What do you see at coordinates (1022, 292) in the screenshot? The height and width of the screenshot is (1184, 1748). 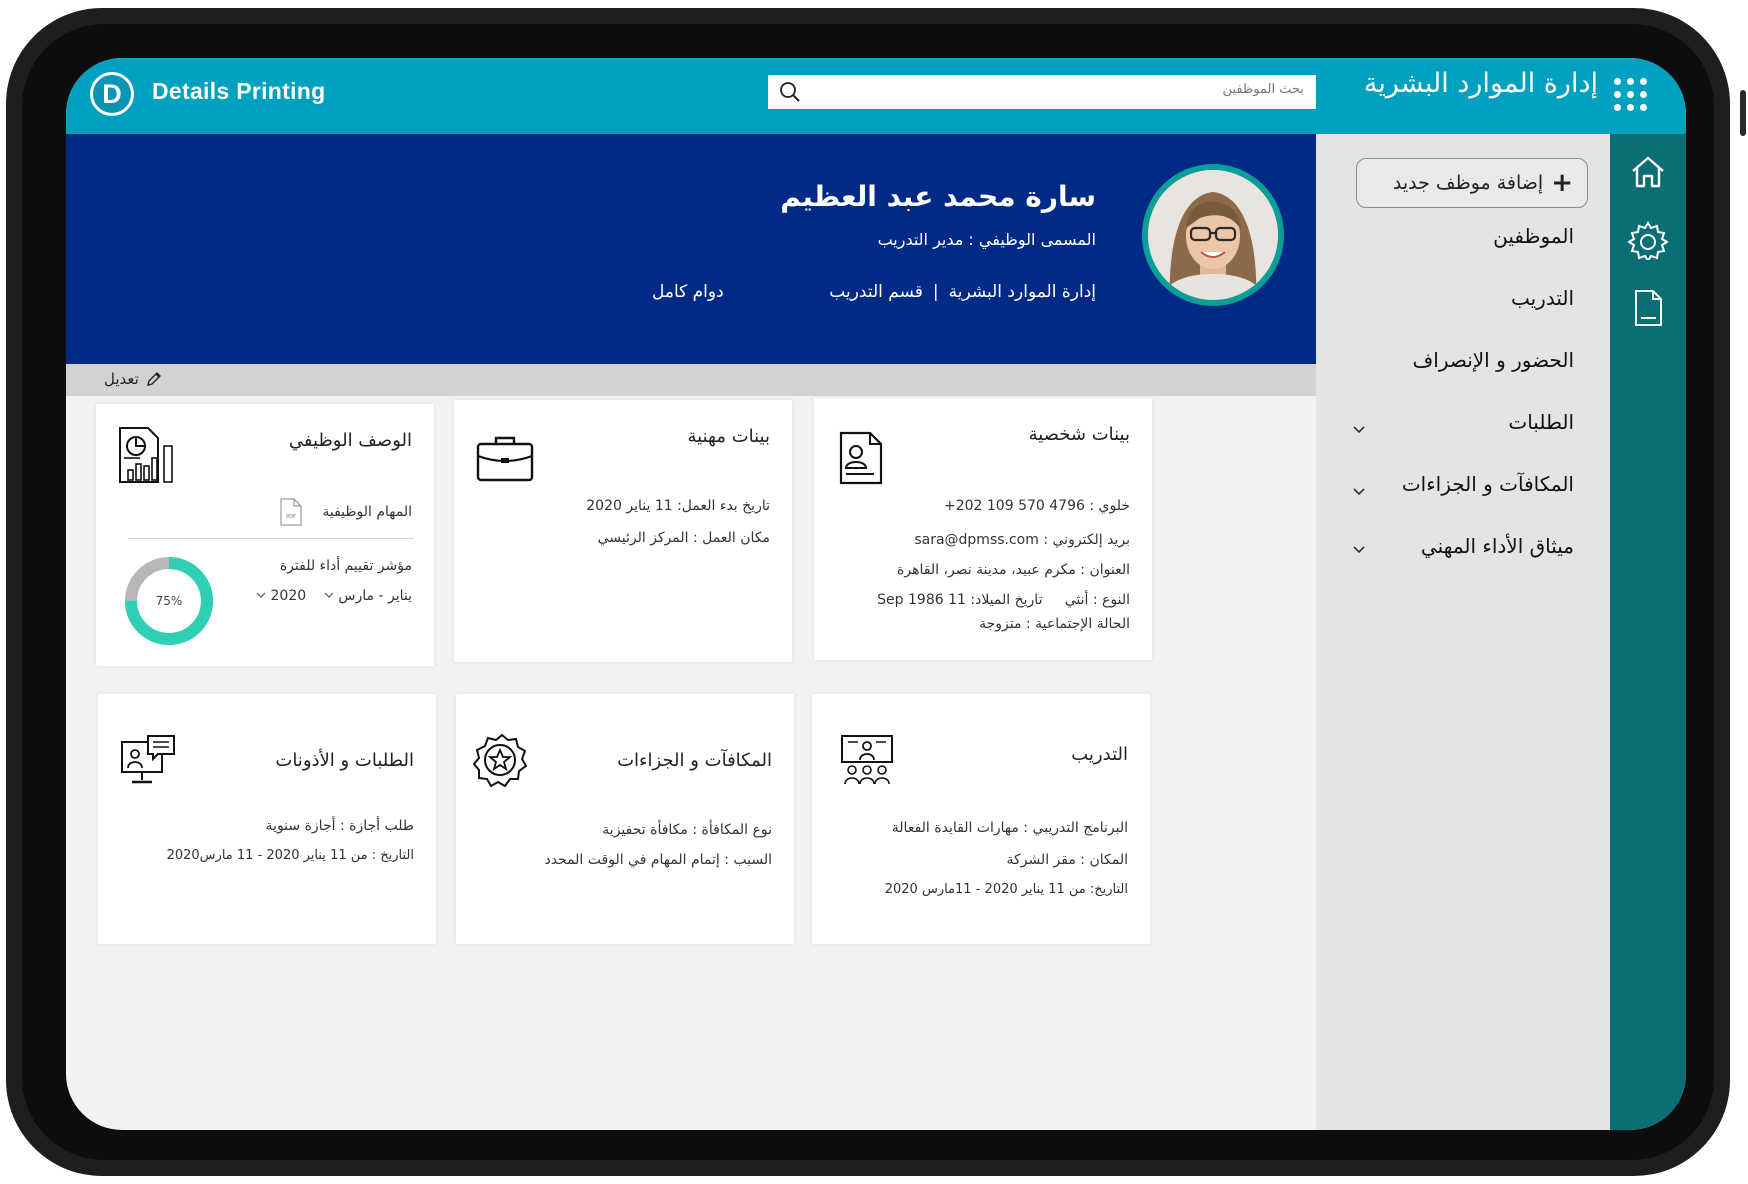 I see `department-label: إدارة الموارد البشرية` at bounding box center [1022, 292].